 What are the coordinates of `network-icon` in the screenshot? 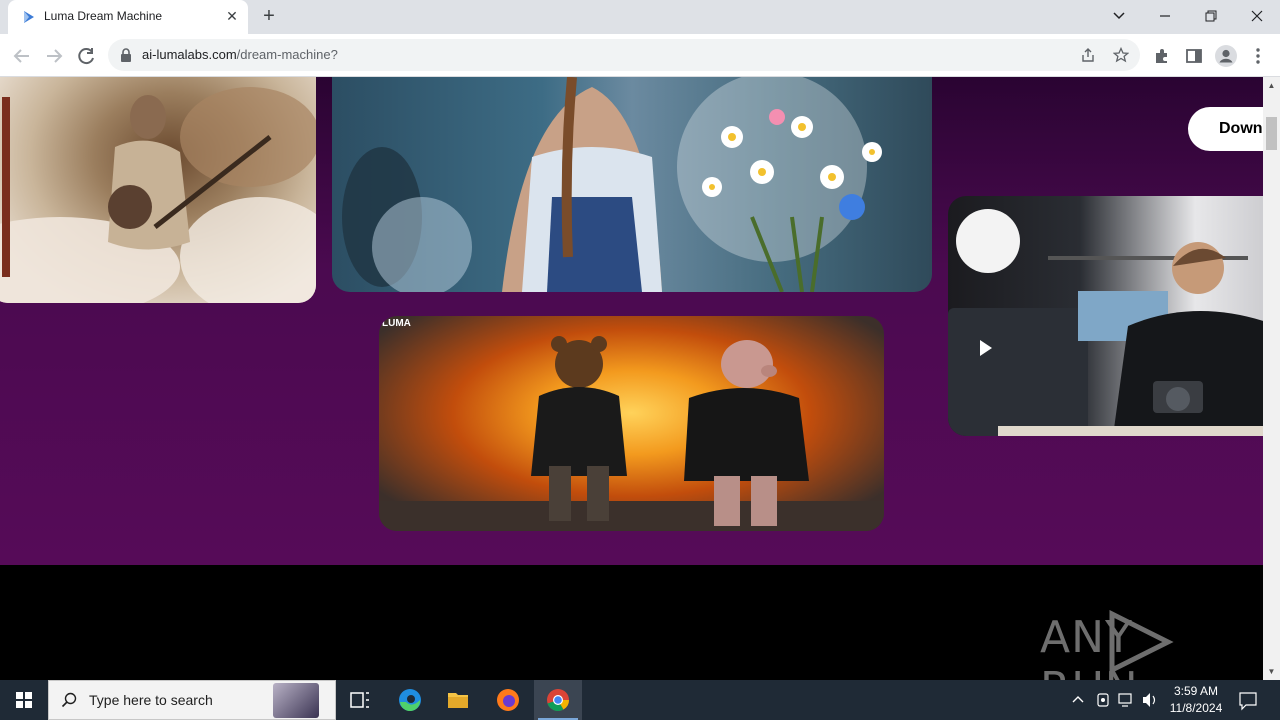 It's located at (1126, 700).